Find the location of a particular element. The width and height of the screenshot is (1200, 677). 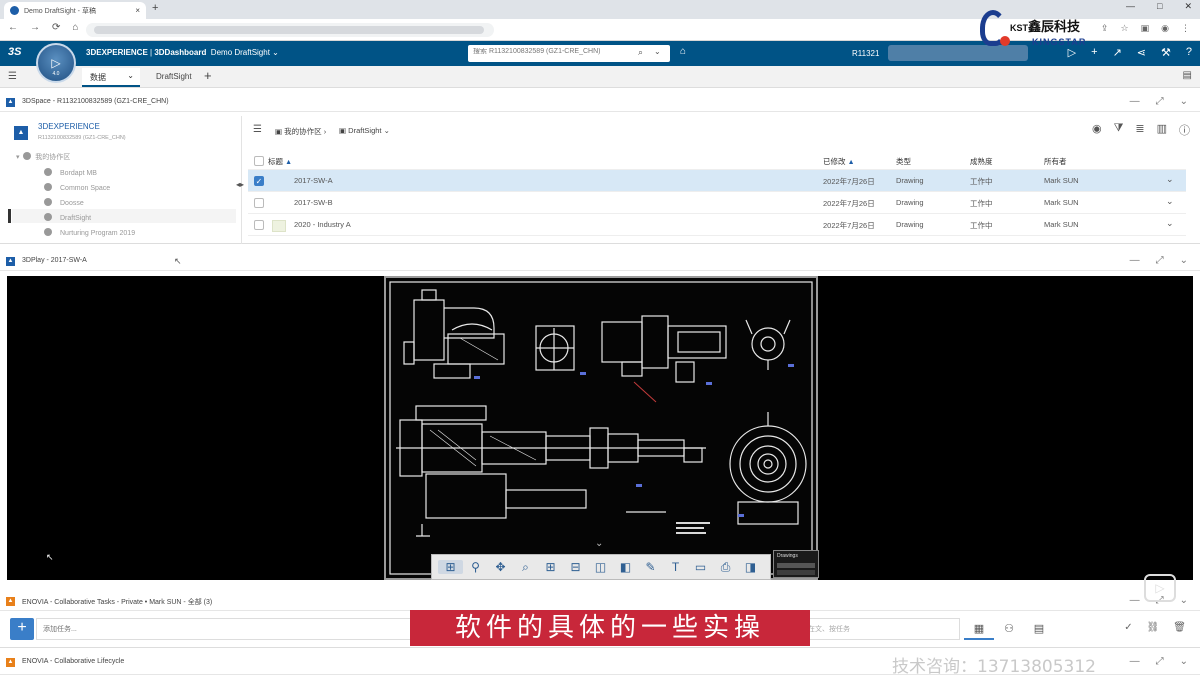

sheet-panel: Drawings is located at coordinates (796, 564).